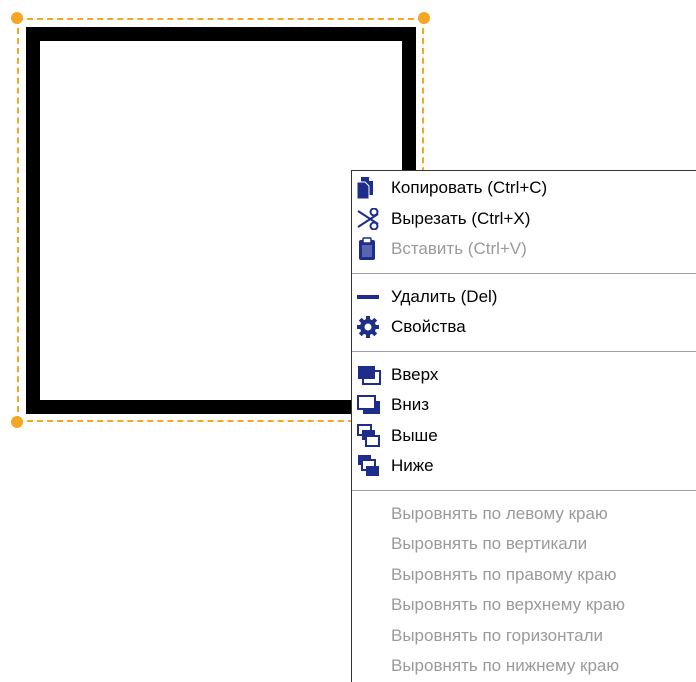 This screenshot has height=682, width=696. What do you see at coordinates (508, 605) in the screenshot?
I see `menu-item-label: Выровнять по верхнему краю` at bounding box center [508, 605].